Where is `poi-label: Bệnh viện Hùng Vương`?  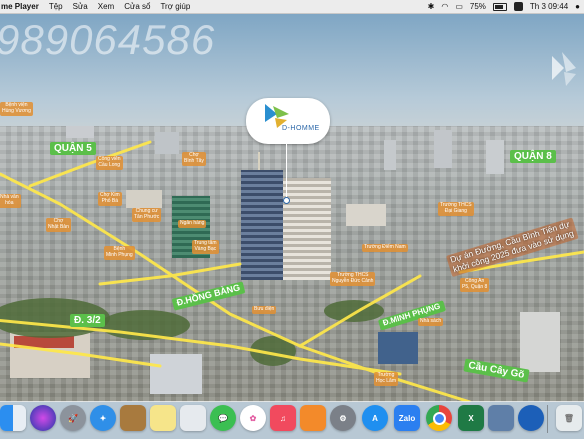
poi-label: Bệnh viện Hùng Vương is located at coordinates (16, 109).